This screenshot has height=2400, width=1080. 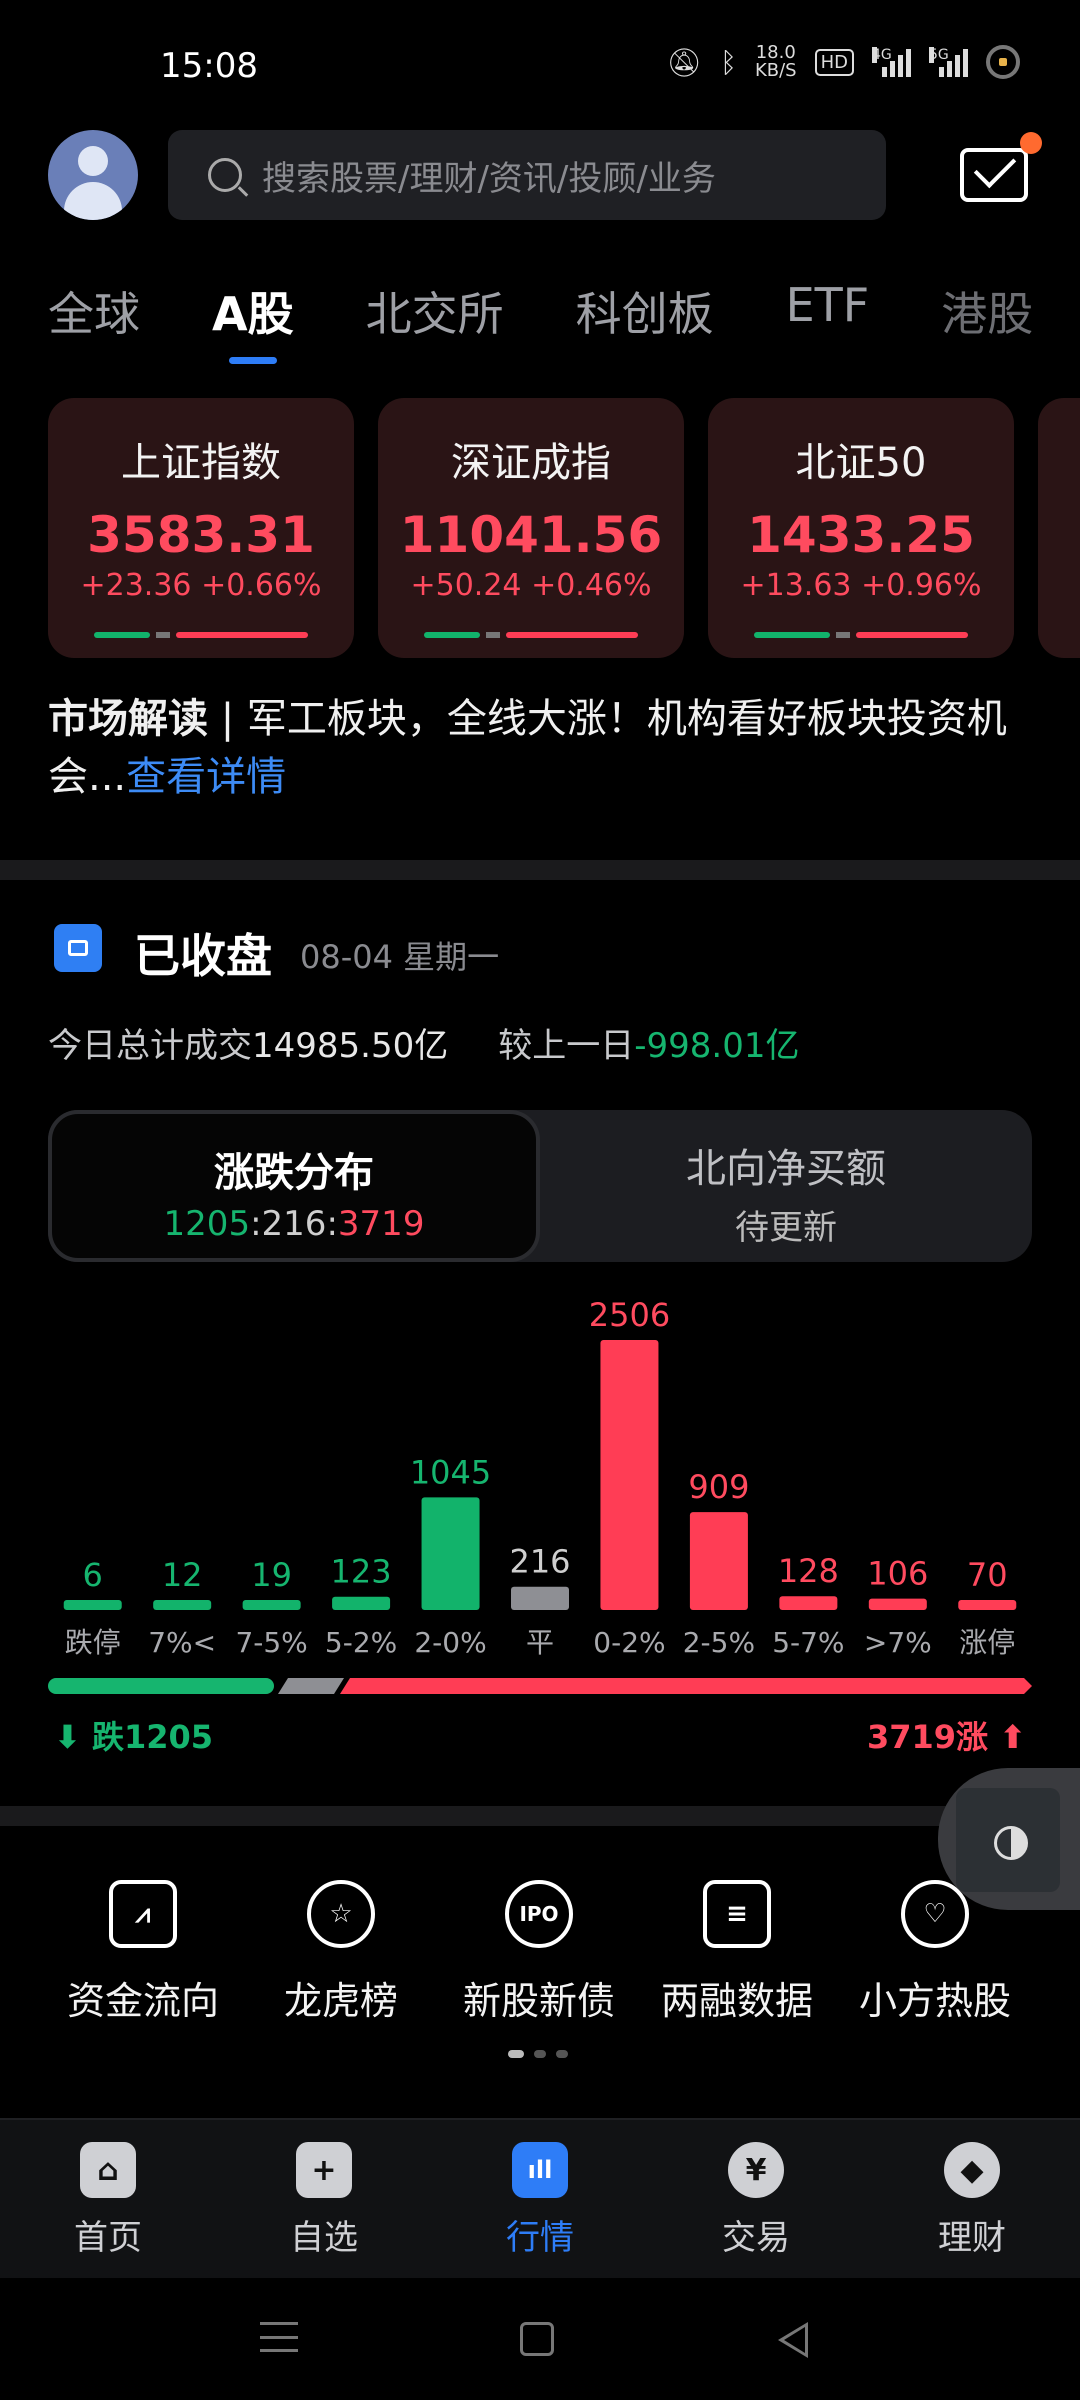 What do you see at coordinates (94, 311) in the screenshot?
I see `tab-global: 全球` at bounding box center [94, 311].